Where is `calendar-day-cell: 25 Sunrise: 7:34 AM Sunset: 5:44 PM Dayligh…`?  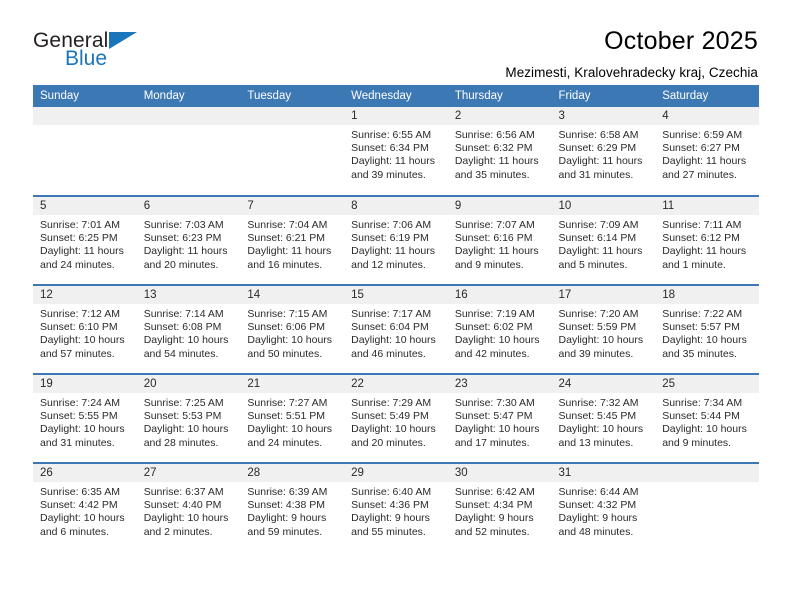
calendar-day-cell: 25 Sunrise: 7:34 AM Sunset: 5:44 PM Dayligh… is located at coordinates (707, 418).